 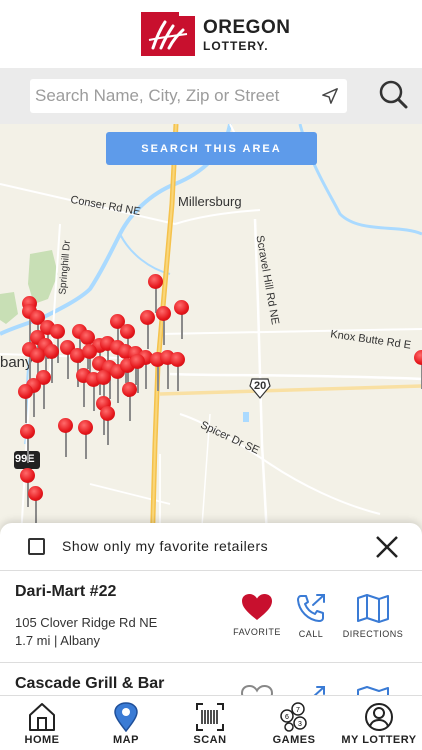 What do you see at coordinates (294, 740) in the screenshot?
I see `tab-games-label: GAMES` at bounding box center [294, 740].